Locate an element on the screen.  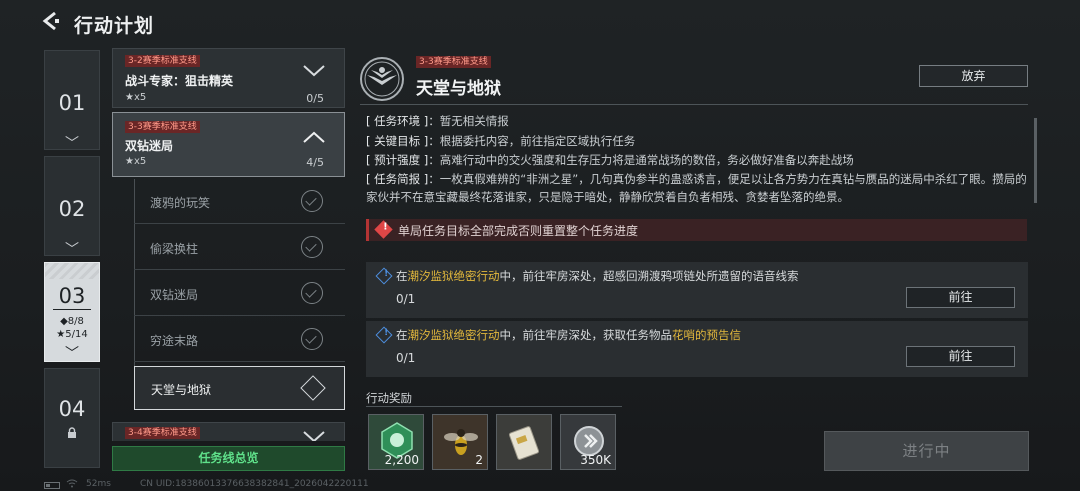
mission-name: 双钻迷局 is located at coordinates (149, 146).